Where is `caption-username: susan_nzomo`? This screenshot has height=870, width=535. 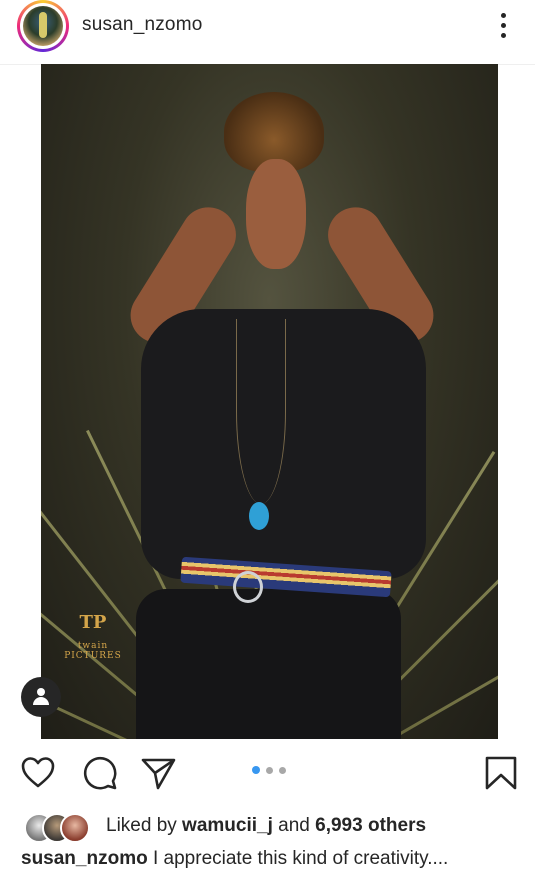 caption-username: susan_nzomo is located at coordinates (84, 858).